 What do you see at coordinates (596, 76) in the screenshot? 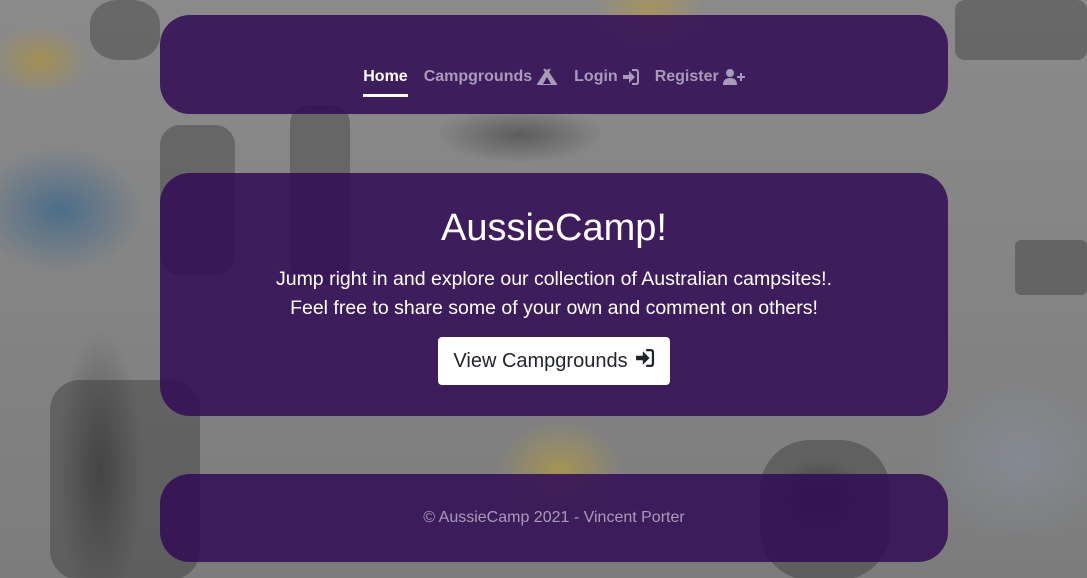
I see `nav-item-label: Login` at bounding box center [596, 76].